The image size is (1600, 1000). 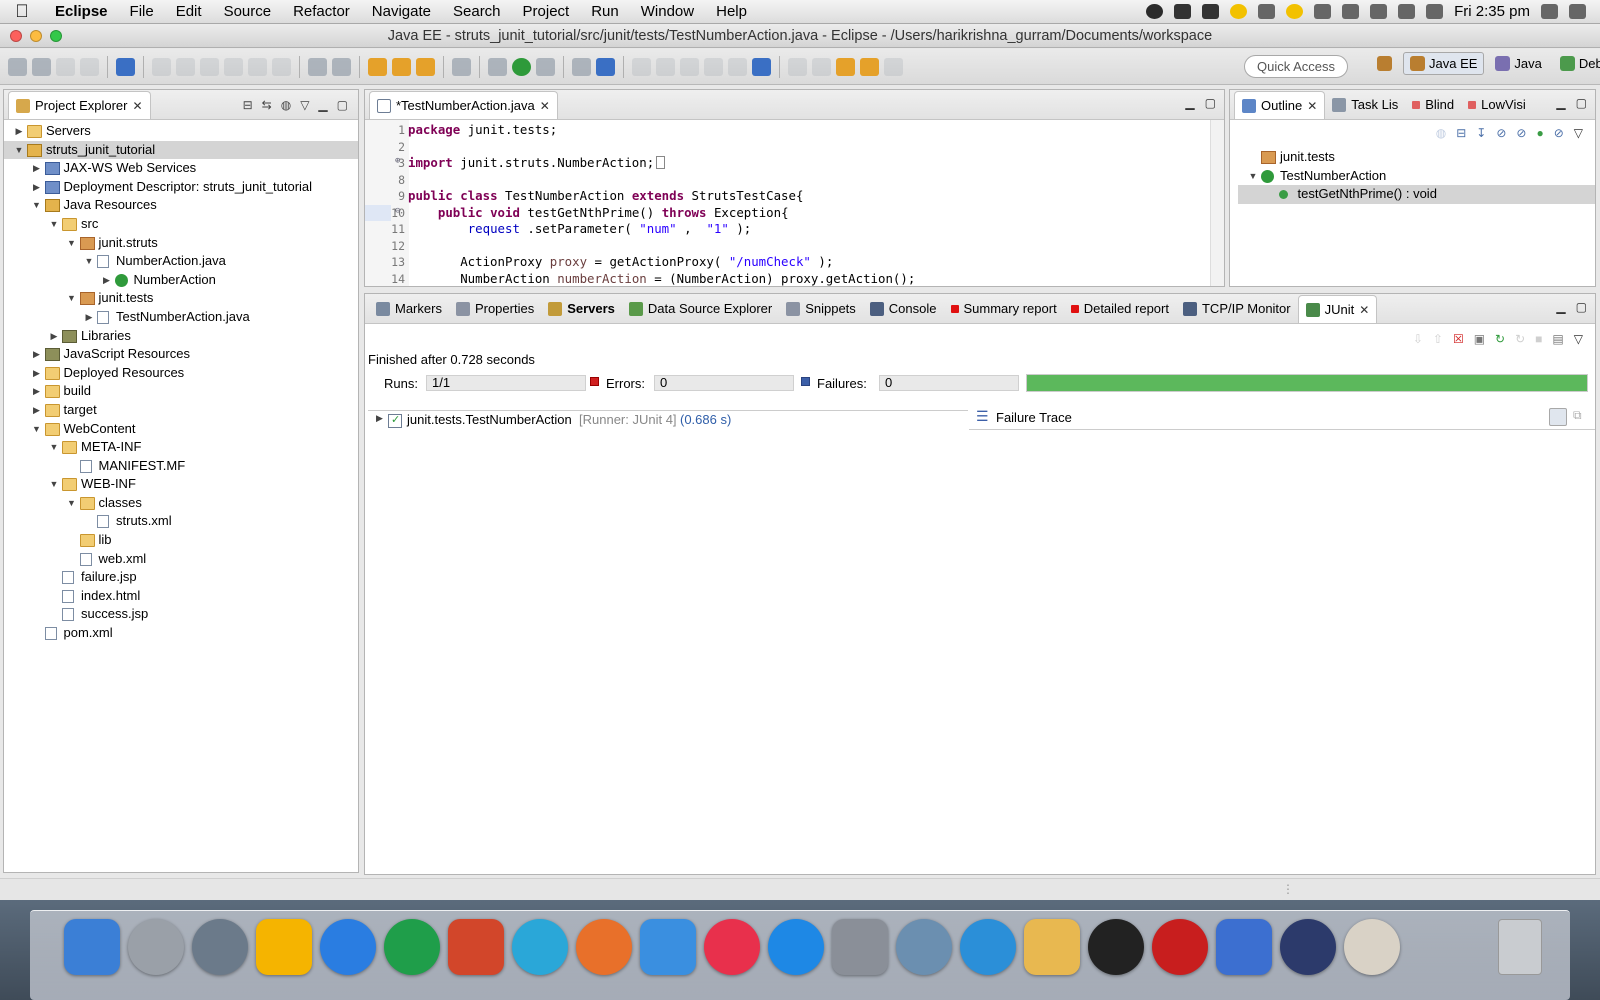 What do you see at coordinates (181, 391) in the screenshot?
I see `tree-item: ▶ build` at bounding box center [181, 391].